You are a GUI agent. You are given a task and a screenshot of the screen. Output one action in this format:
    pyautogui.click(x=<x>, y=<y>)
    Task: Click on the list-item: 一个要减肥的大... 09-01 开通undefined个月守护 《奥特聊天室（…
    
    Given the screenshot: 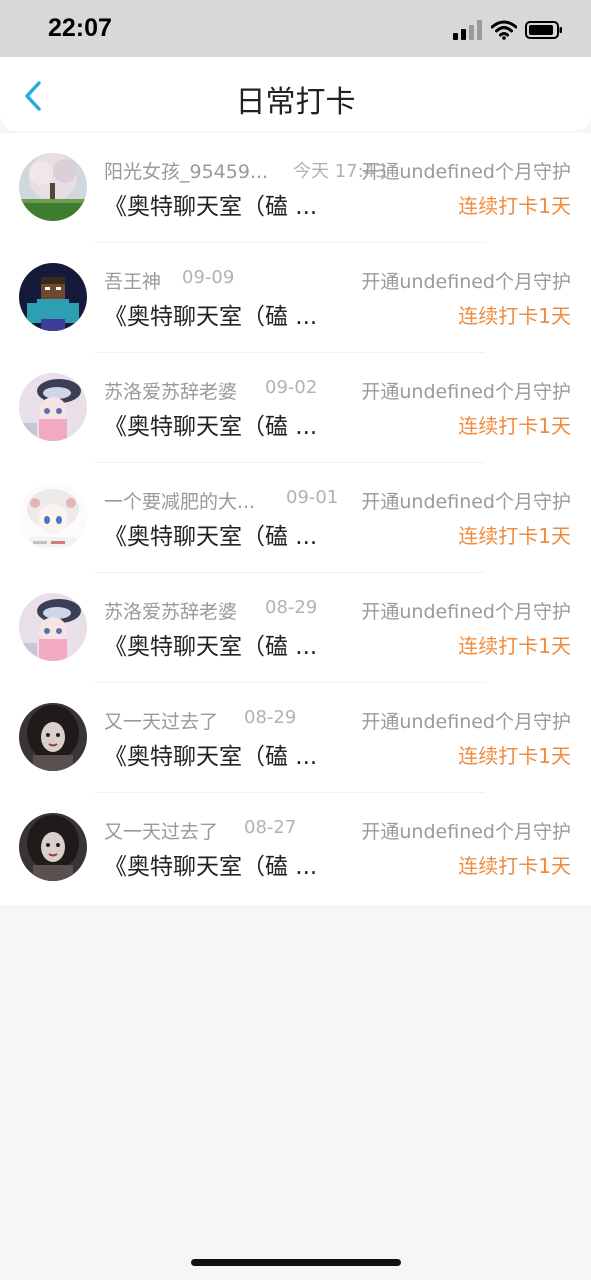 What is the action you would take?
    pyautogui.click(x=295, y=518)
    